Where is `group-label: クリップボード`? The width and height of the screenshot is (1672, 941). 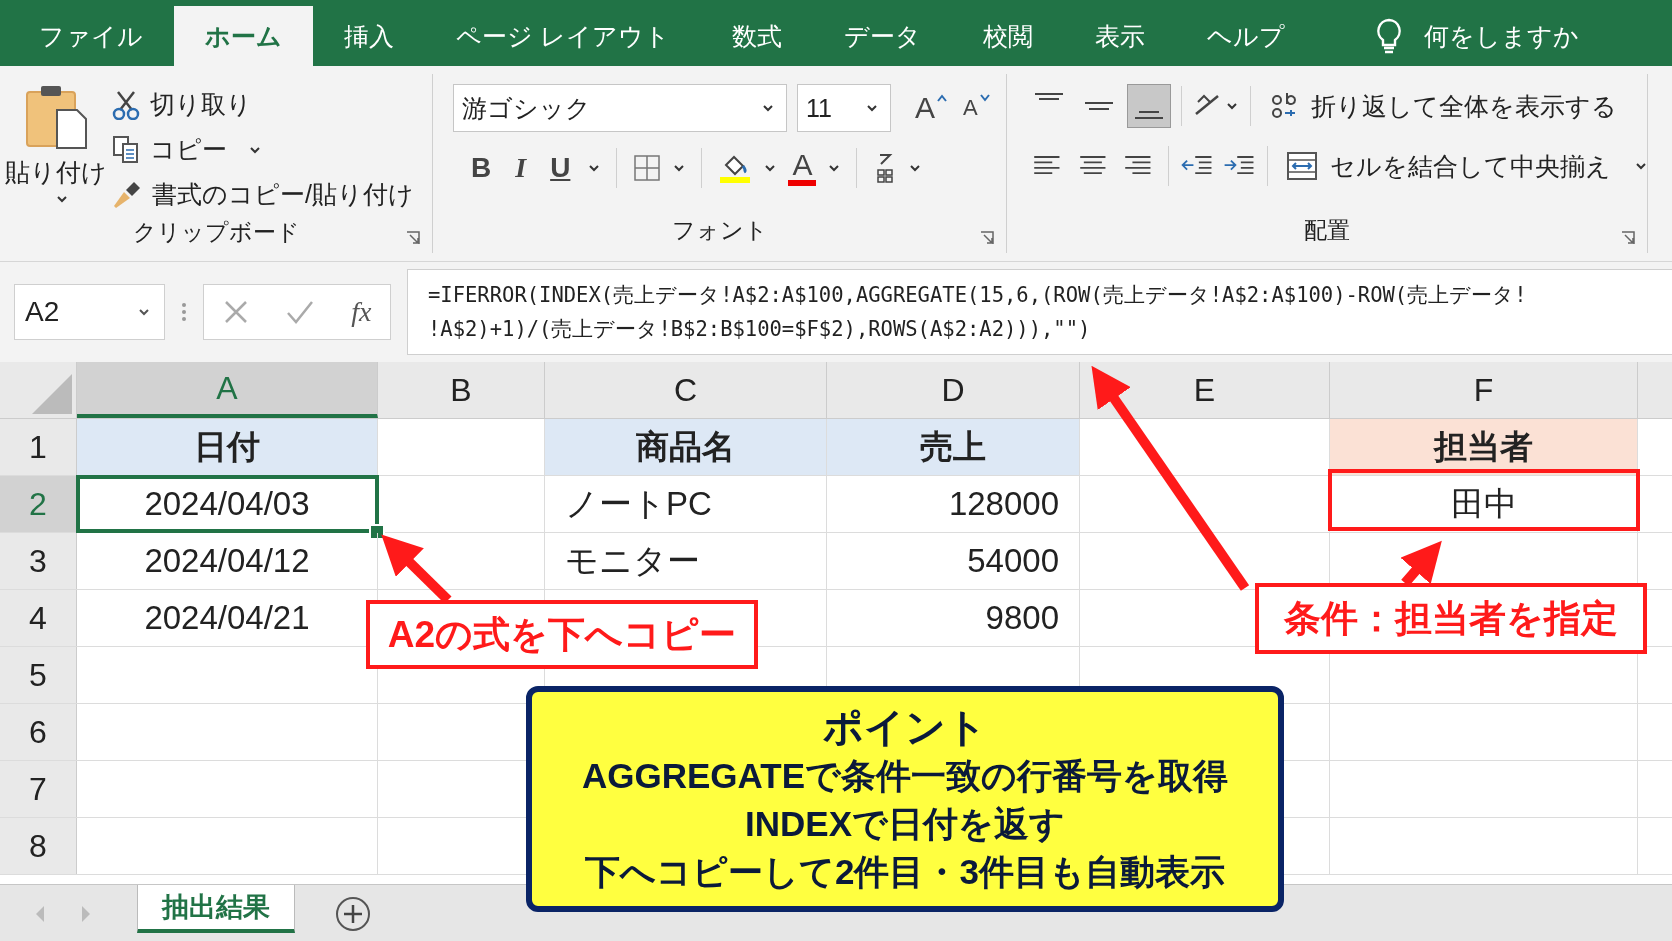
group-label: クリップボード is located at coordinates (216, 232).